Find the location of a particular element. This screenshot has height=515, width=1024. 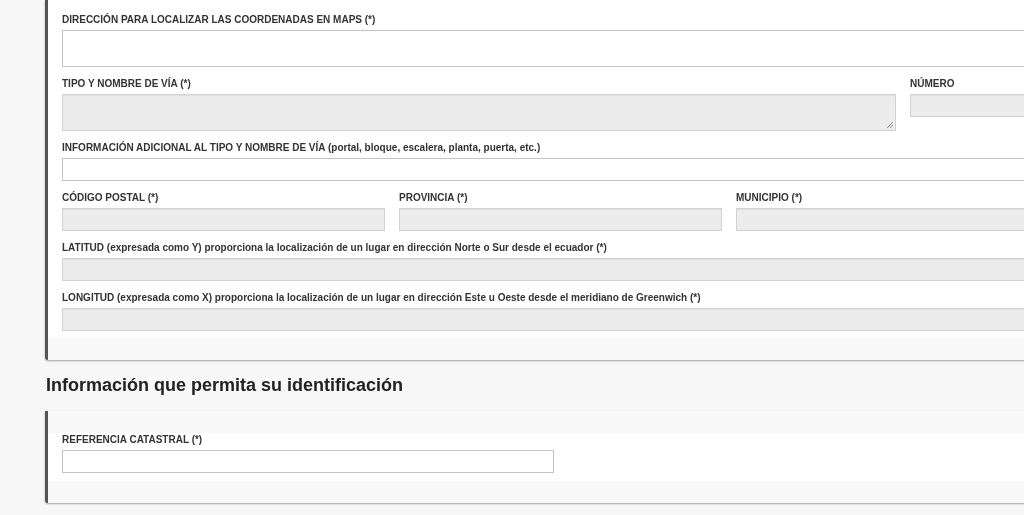

field-label: TIPO Y NOMBRE DE VÍA (*) is located at coordinates (127, 84).